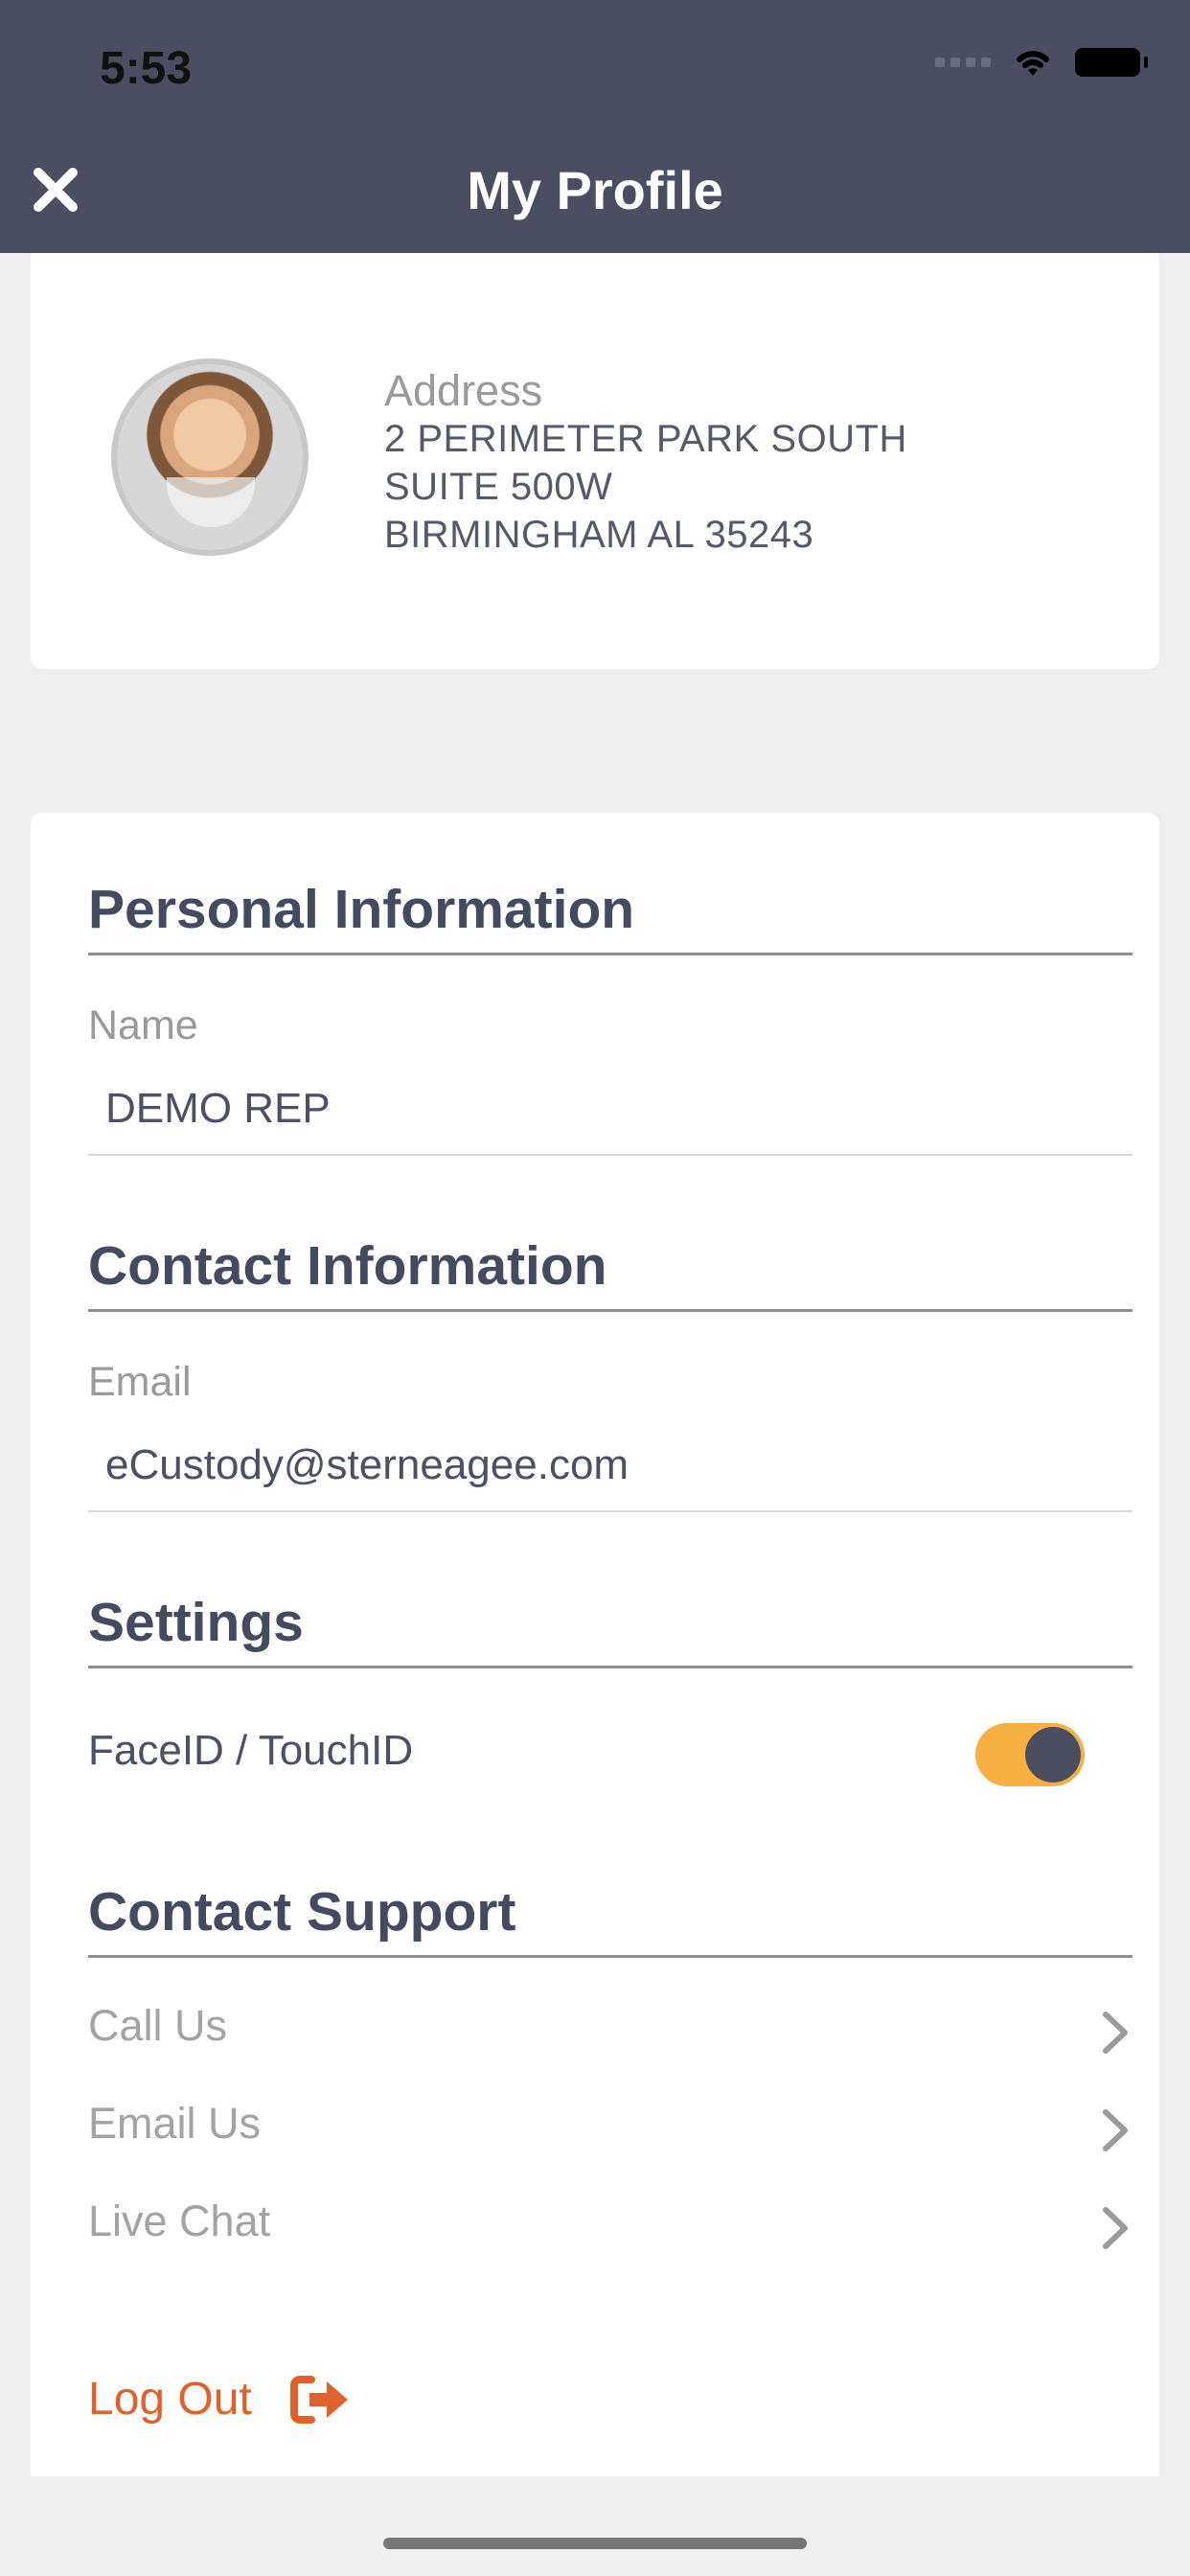 Image resolution: width=1190 pixels, height=2576 pixels. I want to click on name-label: Name, so click(143, 1025).